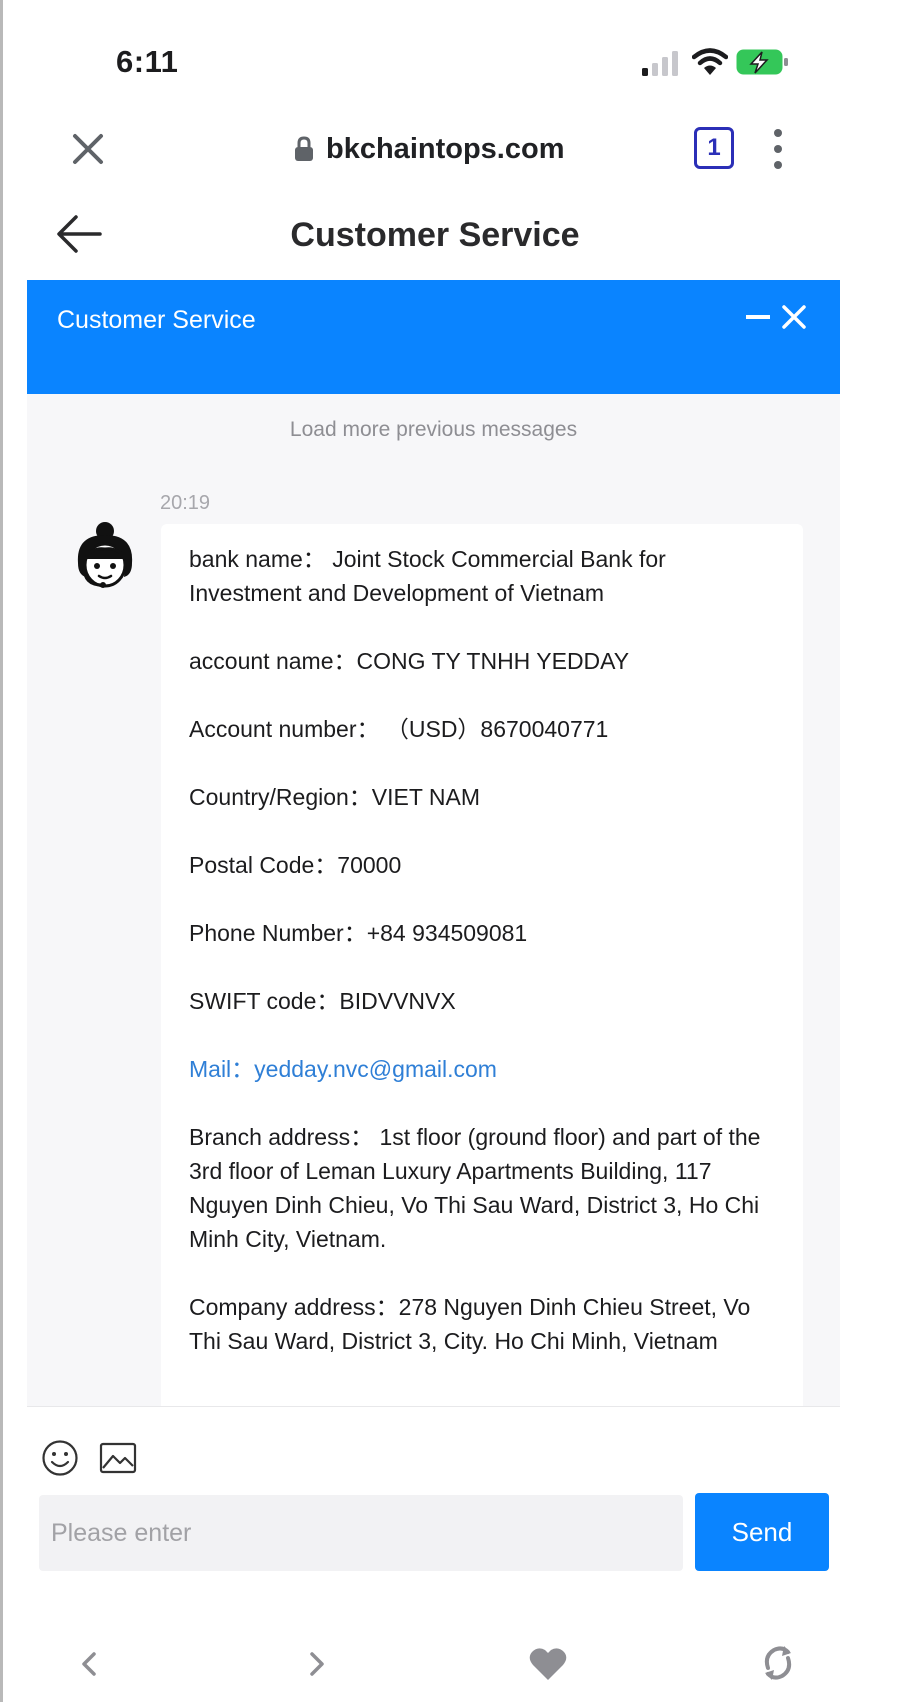 This screenshot has width=900, height=1702. I want to click on chat-header: Customer Service, so click(433, 337).